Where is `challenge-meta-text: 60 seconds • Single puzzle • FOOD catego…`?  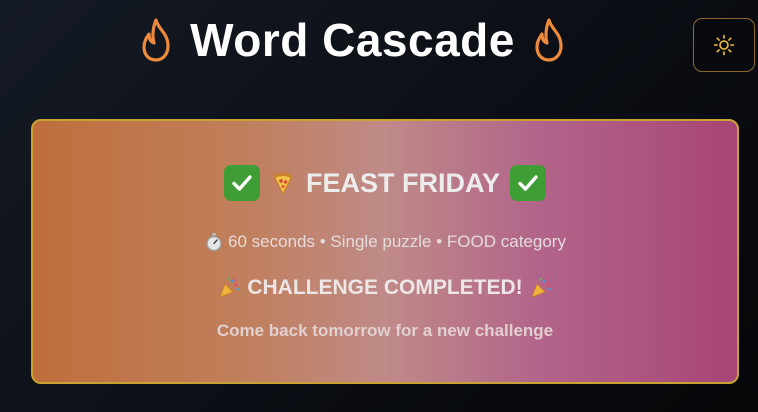
challenge-meta-text: 60 seconds • Single puzzle • FOOD catego… is located at coordinates (397, 241).